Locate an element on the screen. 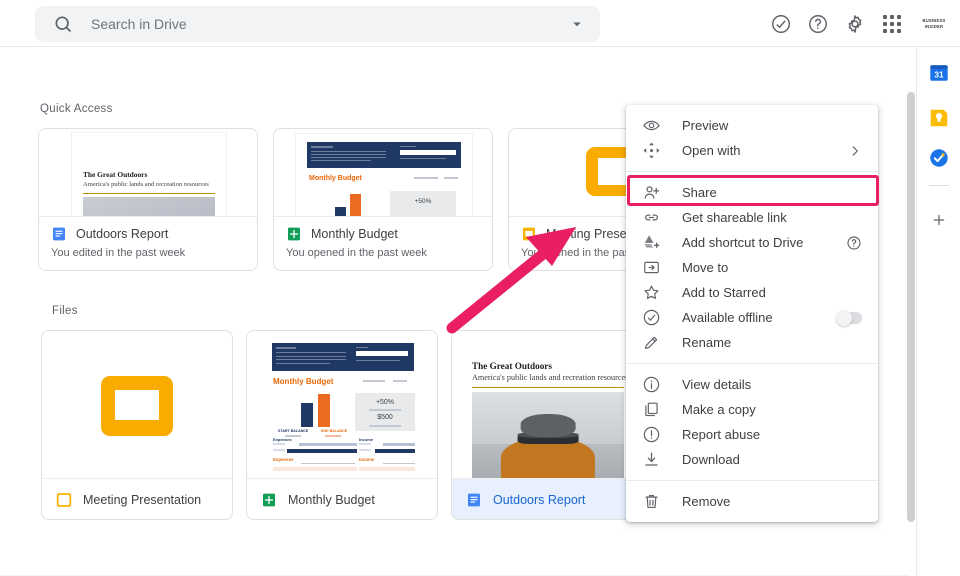 Image resolution: width=960 pixels, height=576 pixels. file-card-name: Meeting Presentation is located at coordinates (142, 499).